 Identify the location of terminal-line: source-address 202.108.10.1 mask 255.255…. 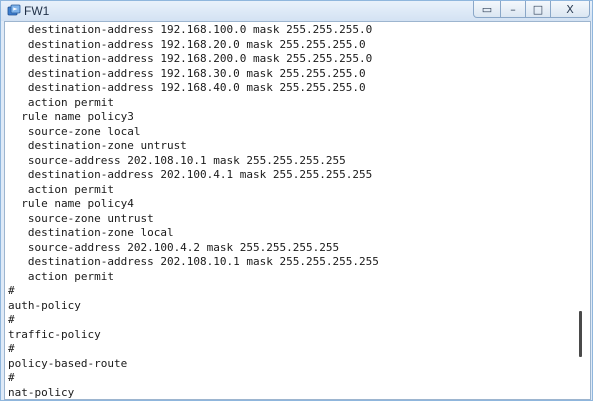
(177, 160).